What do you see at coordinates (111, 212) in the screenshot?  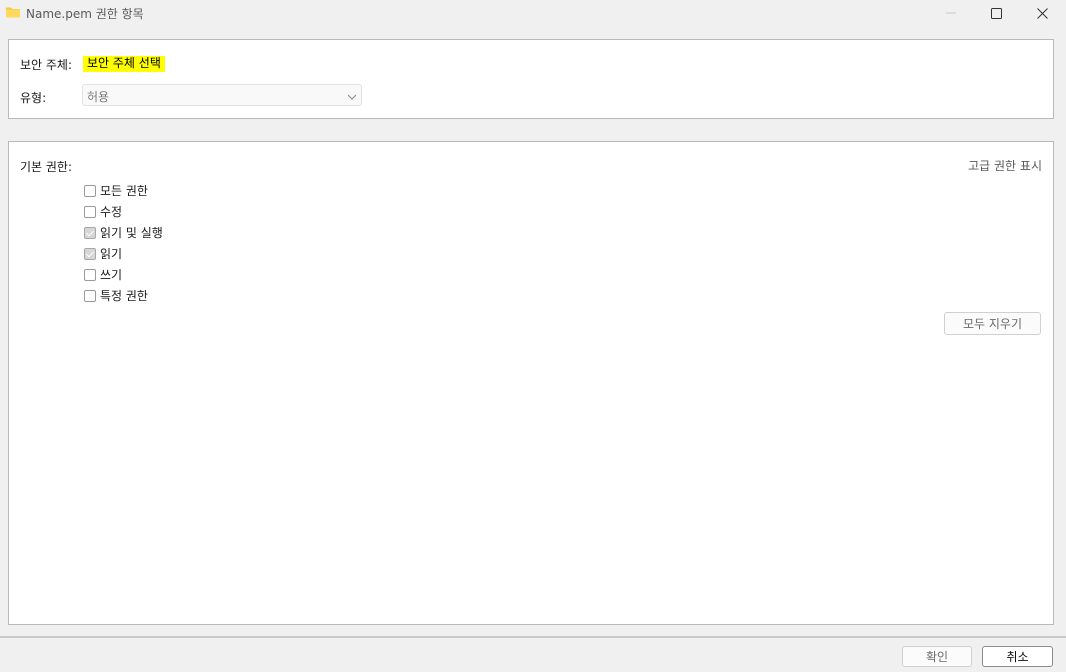 I see `permission-label: 수정` at bounding box center [111, 212].